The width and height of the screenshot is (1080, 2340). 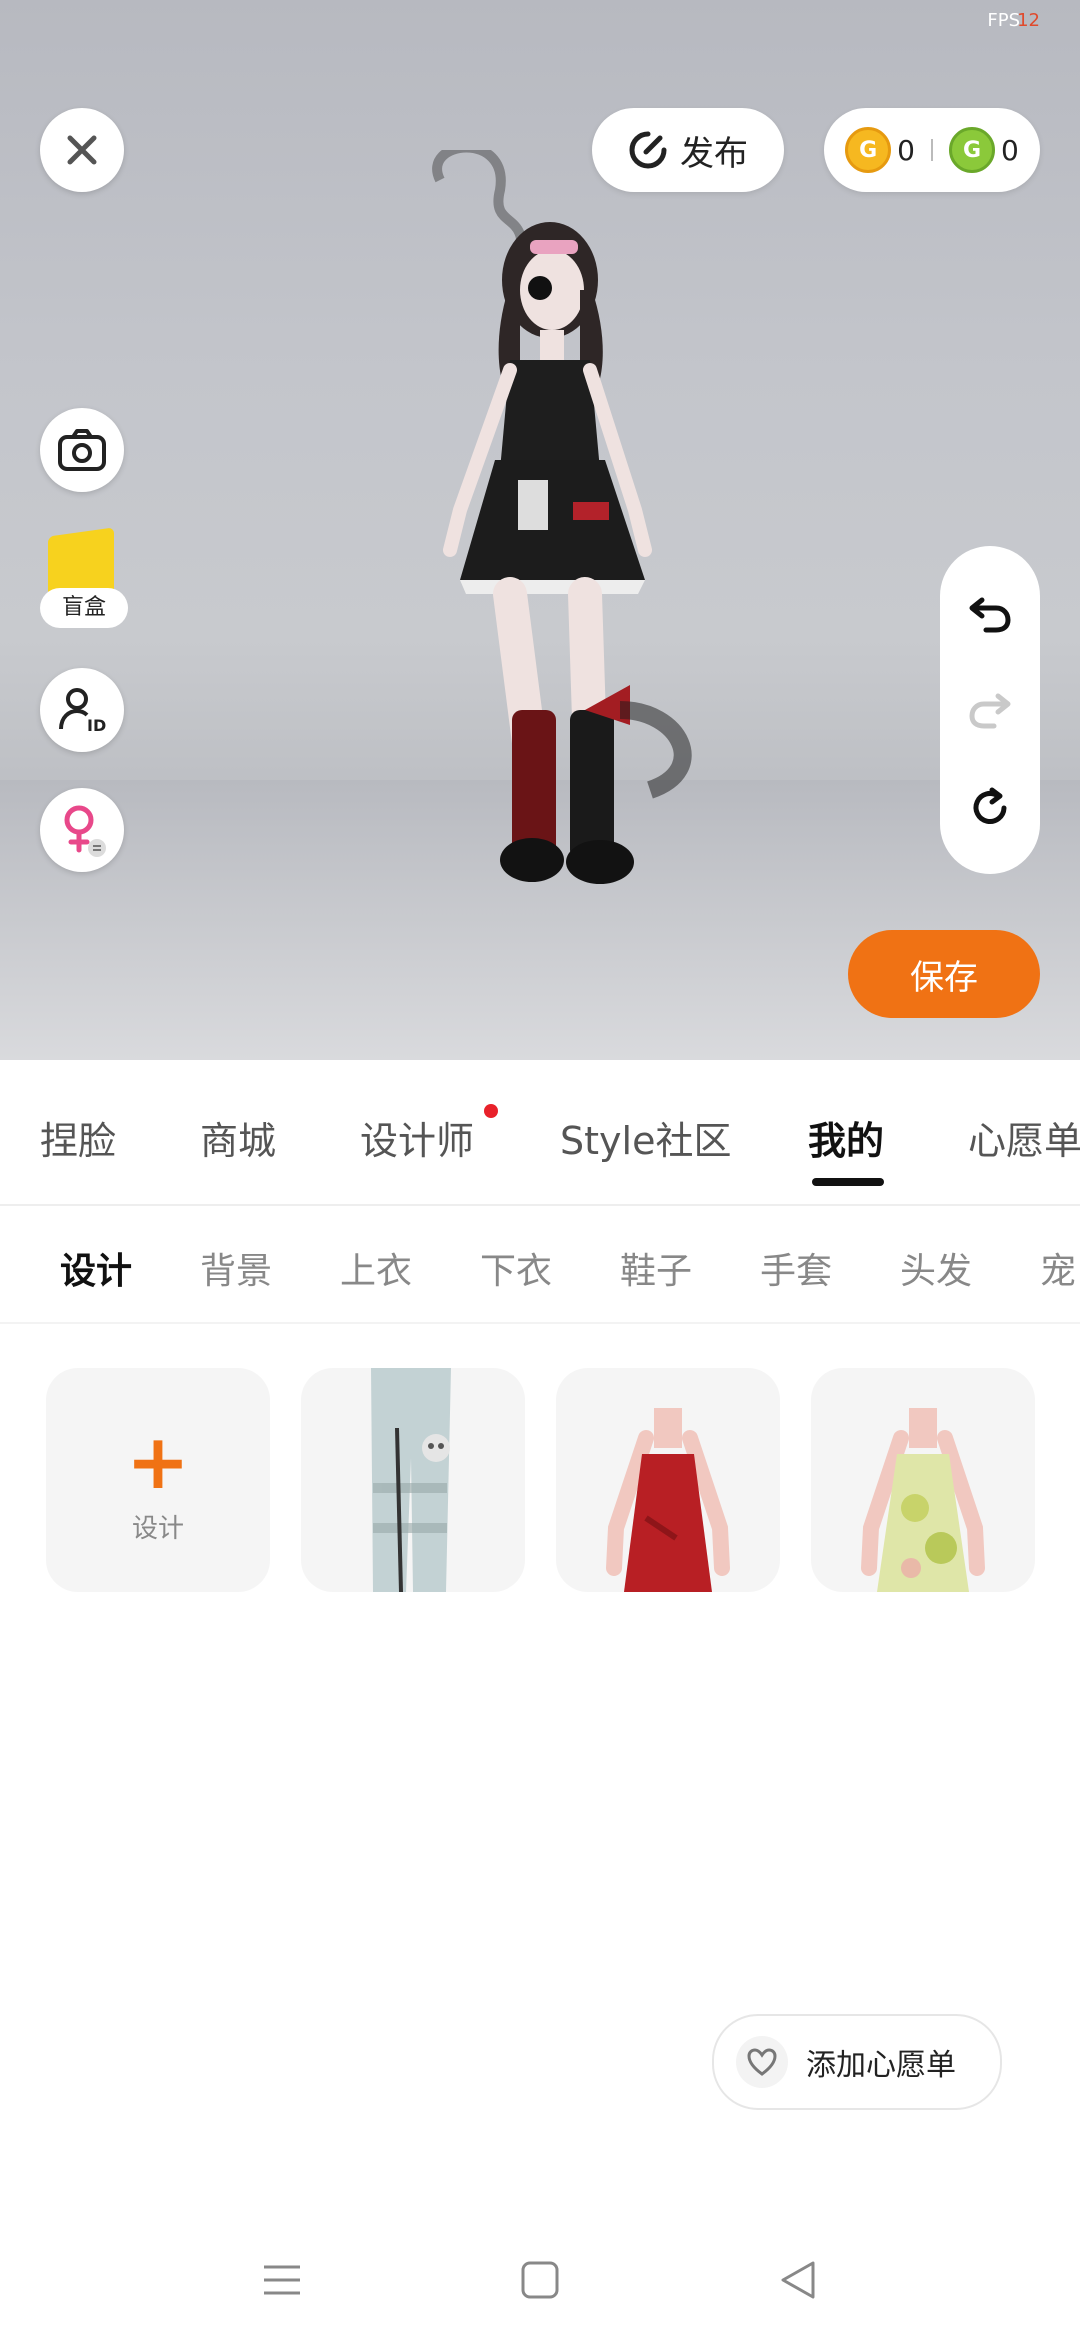 What do you see at coordinates (238, 1137) in the screenshot?
I see `tab-mall: 商城` at bounding box center [238, 1137].